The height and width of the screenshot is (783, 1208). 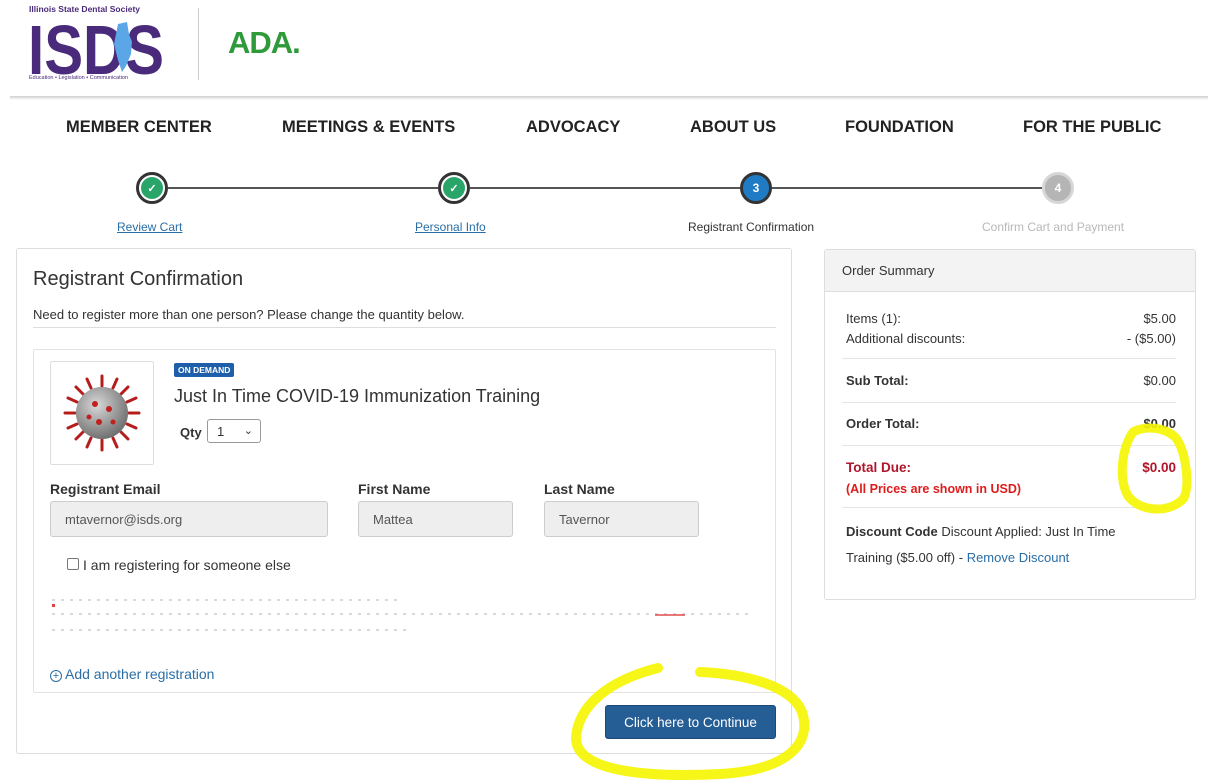 What do you see at coordinates (905, 557) in the screenshot?
I see `discount-applied-text-2: Training ($5.00 off) -` at bounding box center [905, 557].